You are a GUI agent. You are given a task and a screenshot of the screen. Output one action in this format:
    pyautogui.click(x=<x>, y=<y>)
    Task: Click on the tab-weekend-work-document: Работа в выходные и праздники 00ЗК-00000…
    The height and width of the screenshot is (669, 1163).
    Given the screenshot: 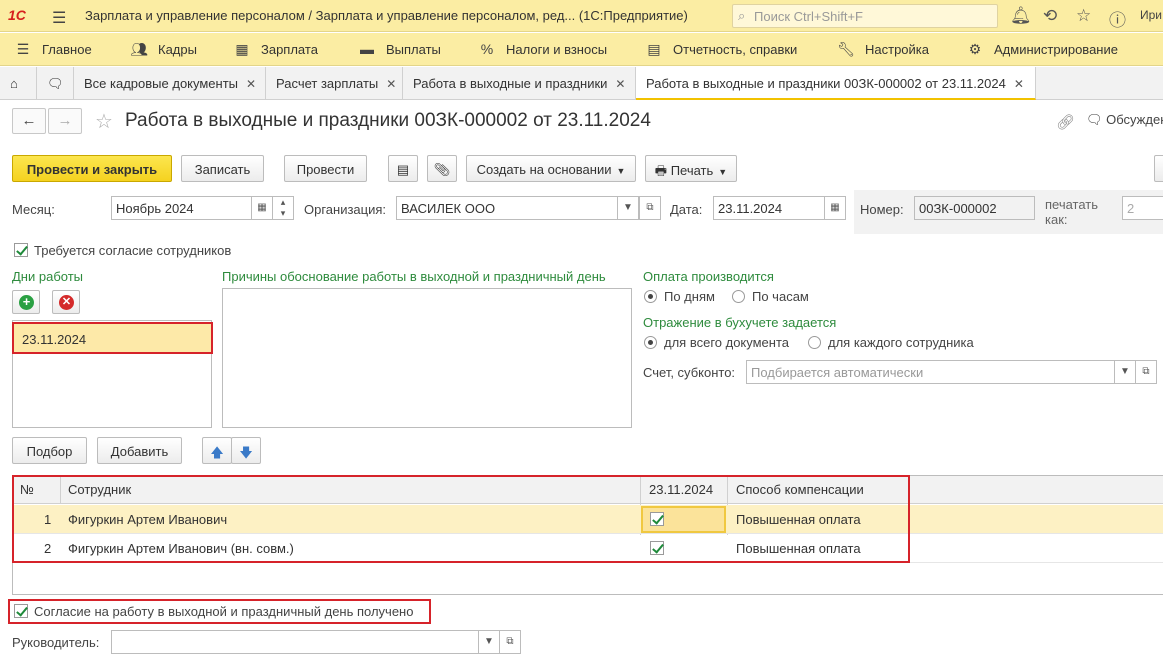 What is the action you would take?
    pyautogui.click(x=836, y=83)
    